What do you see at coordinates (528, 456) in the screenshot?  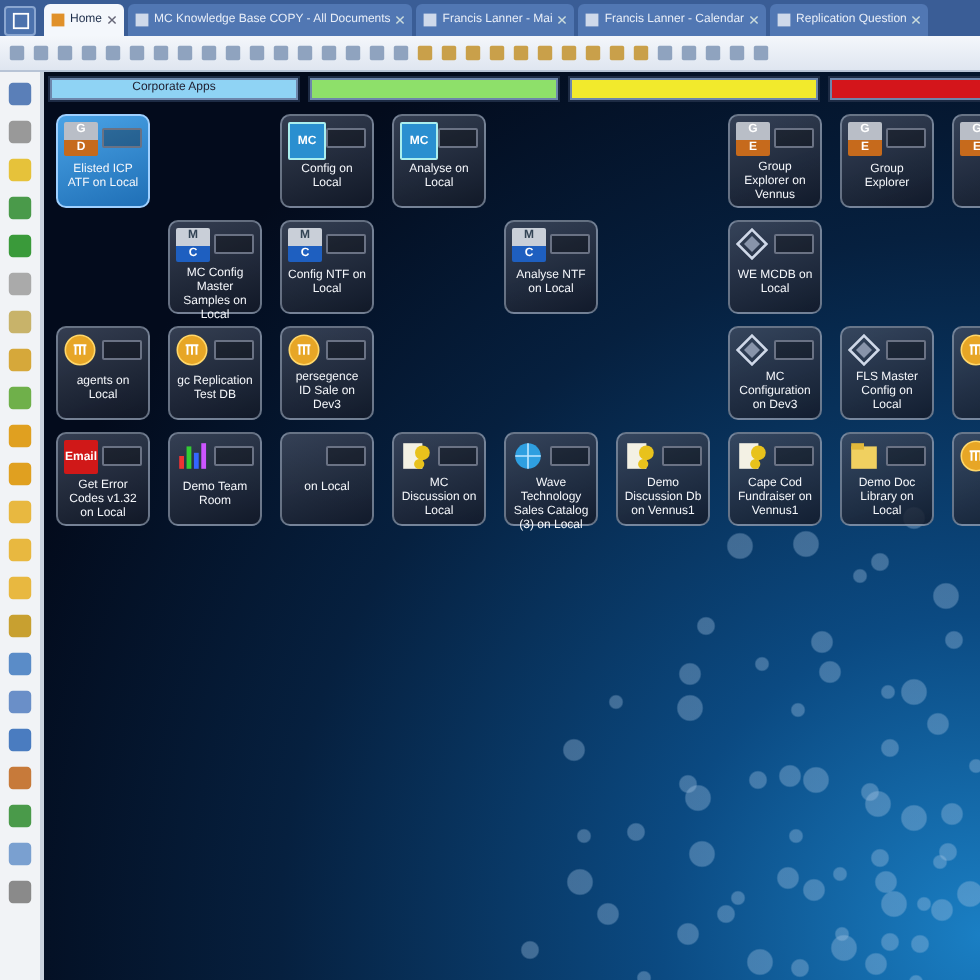 I see `globe-icon` at bounding box center [528, 456].